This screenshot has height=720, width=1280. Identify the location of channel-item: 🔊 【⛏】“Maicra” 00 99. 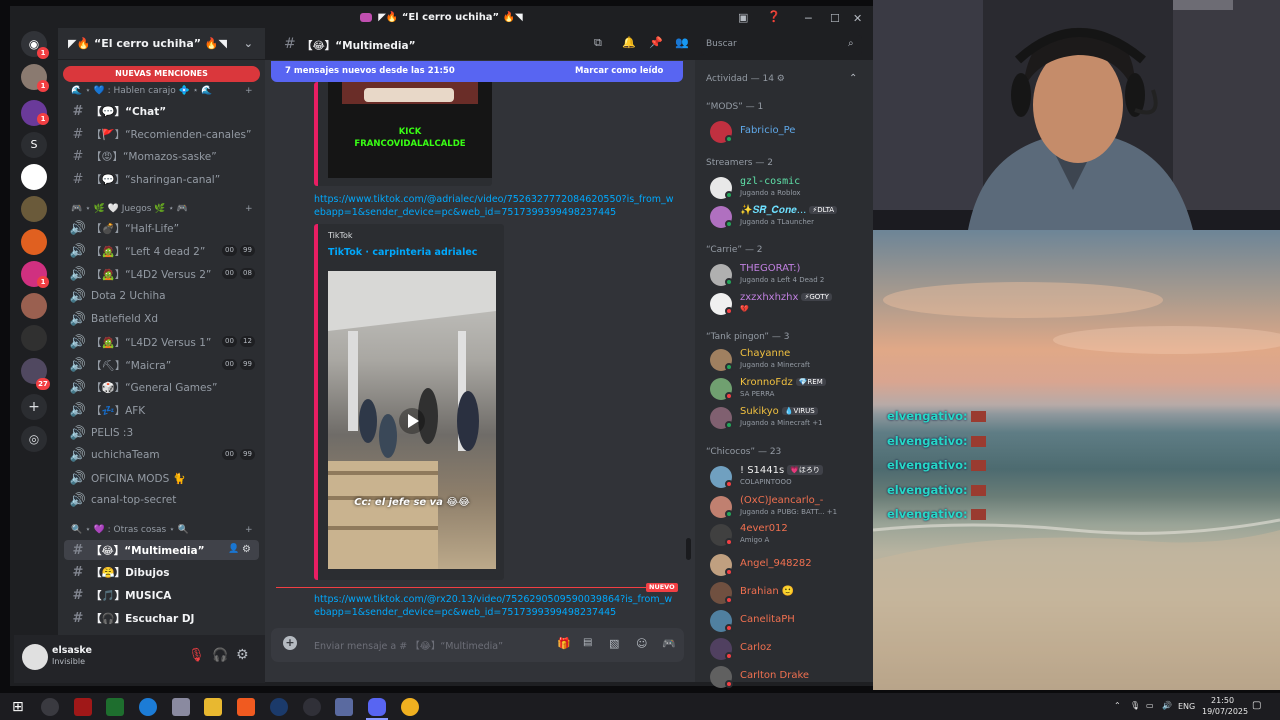
(161, 365).